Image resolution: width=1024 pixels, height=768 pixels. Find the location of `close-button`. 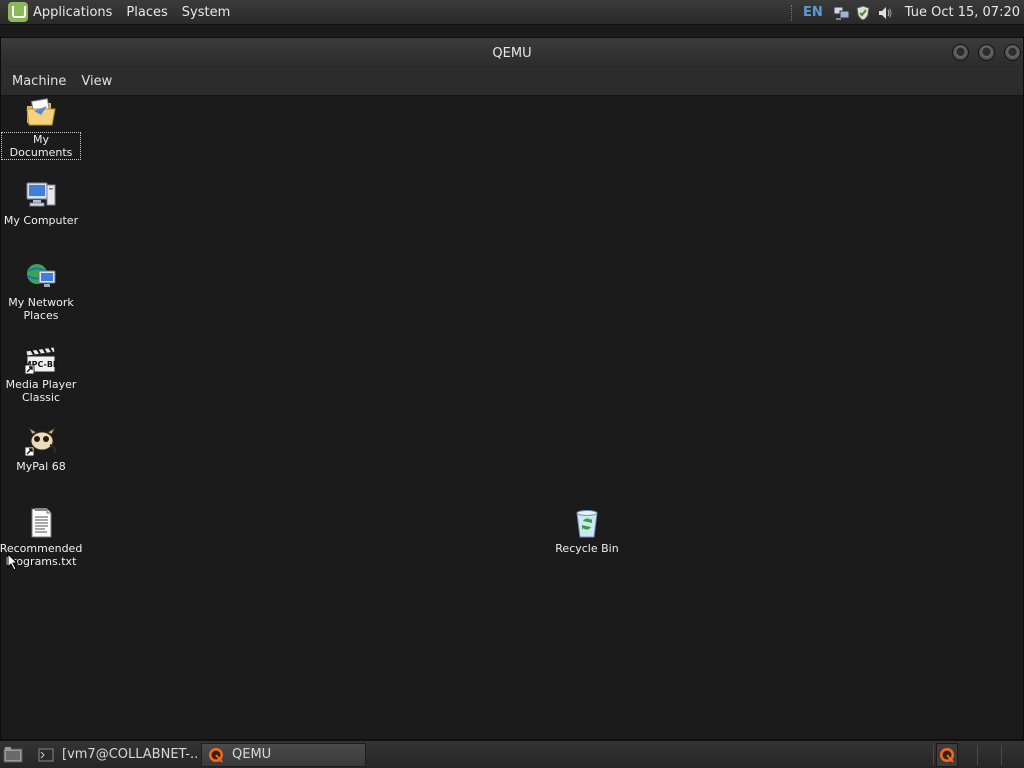

close-button is located at coordinates (1012, 52).